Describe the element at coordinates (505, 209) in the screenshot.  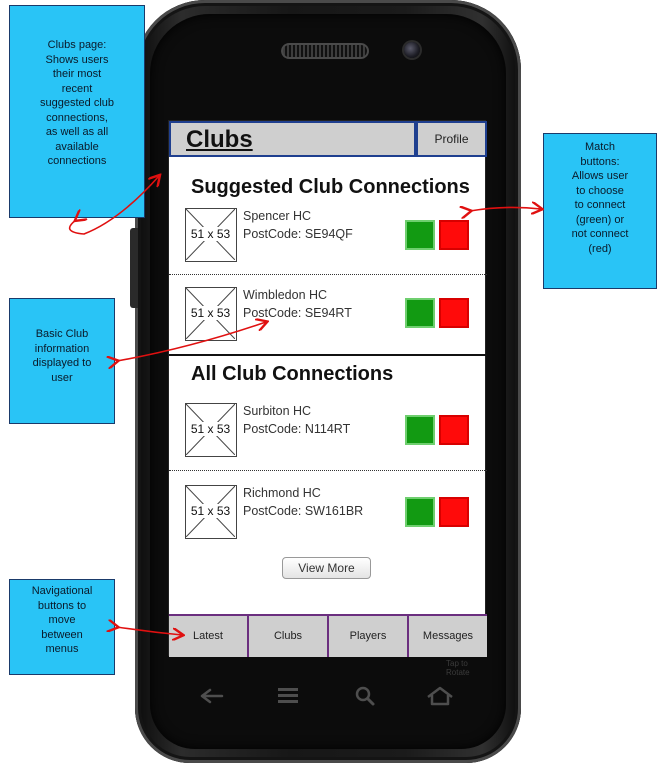
I see `arrow-match-buttons` at that location.